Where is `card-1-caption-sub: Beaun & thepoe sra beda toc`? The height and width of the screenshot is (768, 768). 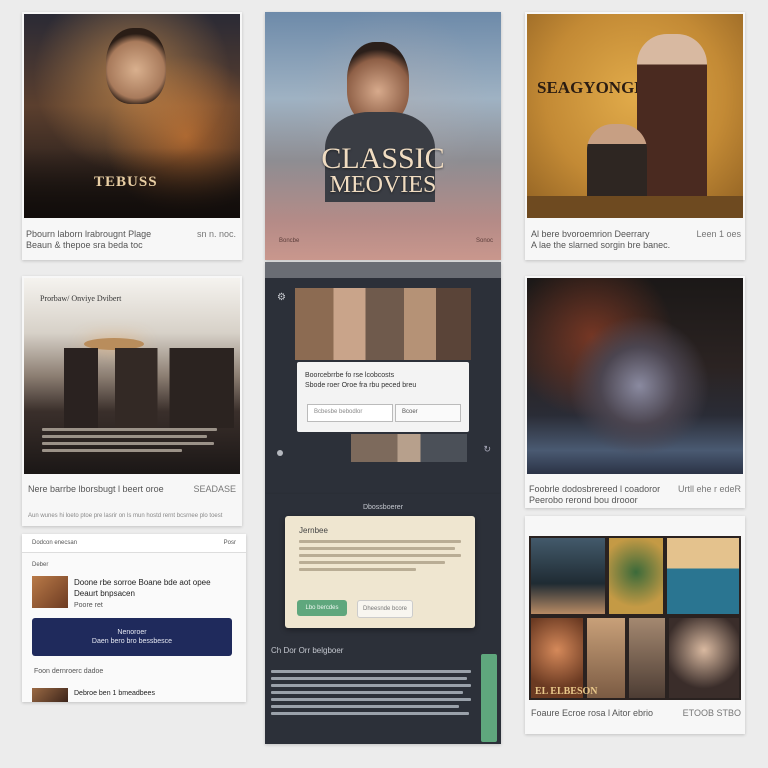 card-1-caption-sub: Beaun & thepoe sra beda toc is located at coordinates (84, 245).